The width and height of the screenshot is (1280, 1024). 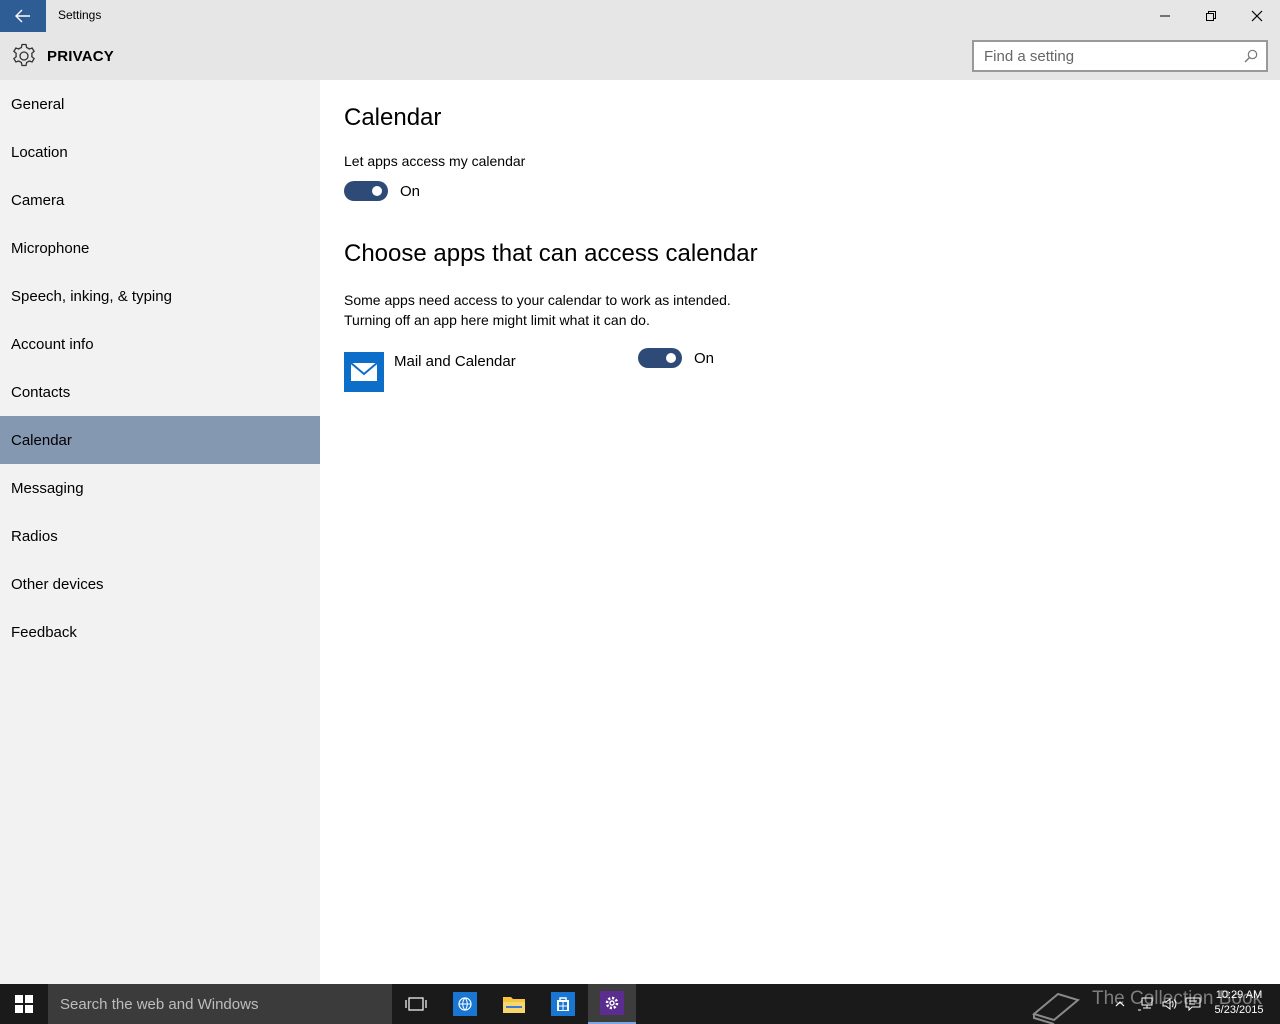 I want to click on mail-calendar-app-tile, so click(x=364, y=372).